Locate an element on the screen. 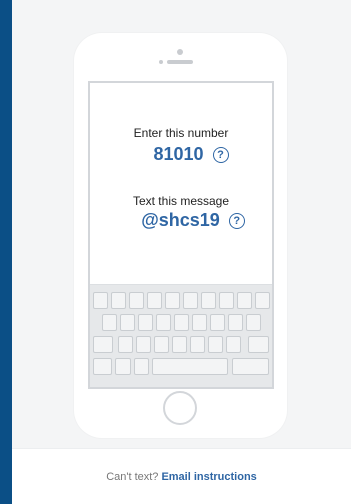 This screenshot has width=351, height=504. numbers-key is located at coordinates (102, 366).